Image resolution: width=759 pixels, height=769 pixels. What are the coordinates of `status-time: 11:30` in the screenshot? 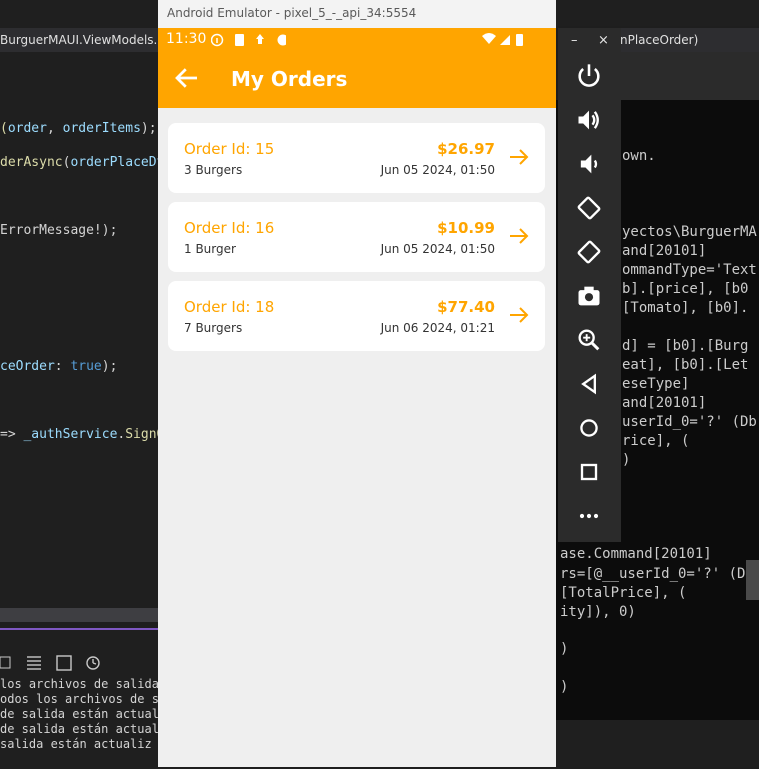 It's located at (186, 39).